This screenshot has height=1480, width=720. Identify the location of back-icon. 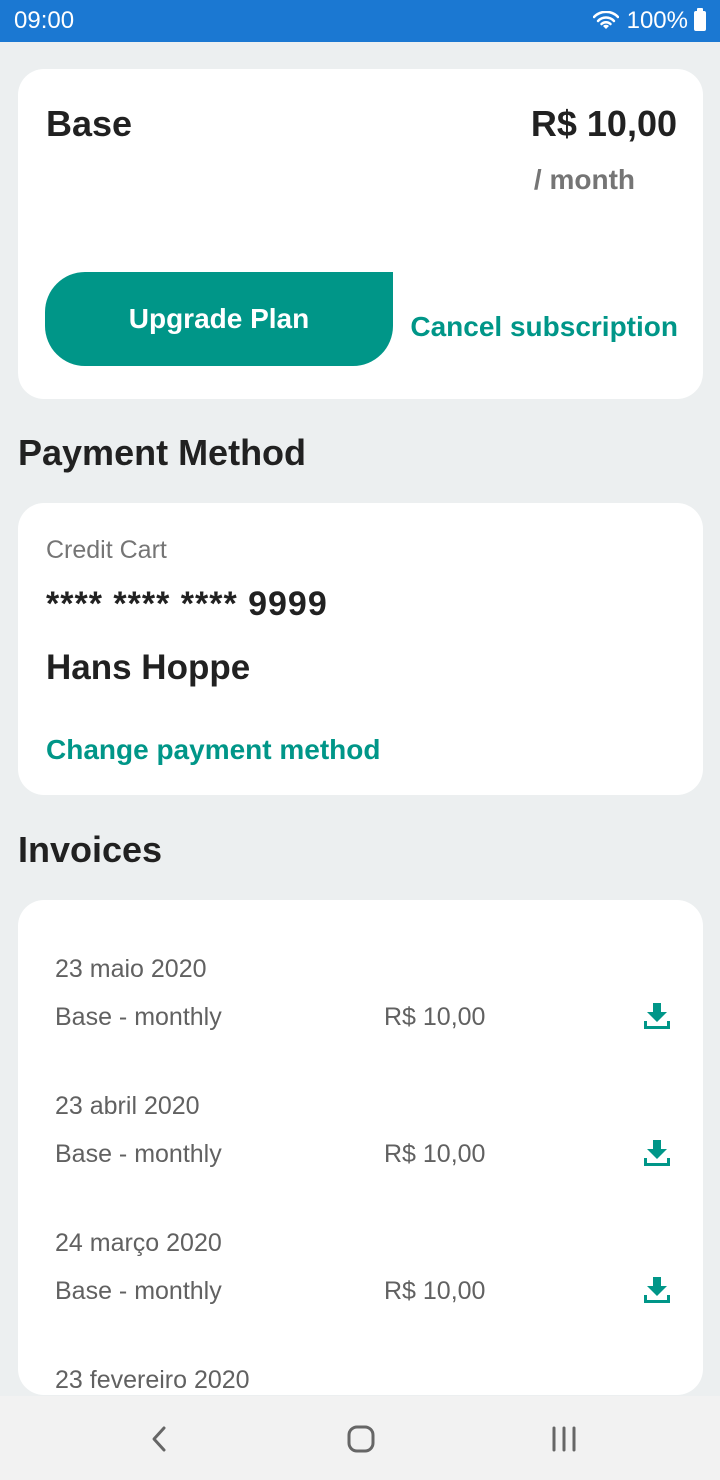
(160, 1439).